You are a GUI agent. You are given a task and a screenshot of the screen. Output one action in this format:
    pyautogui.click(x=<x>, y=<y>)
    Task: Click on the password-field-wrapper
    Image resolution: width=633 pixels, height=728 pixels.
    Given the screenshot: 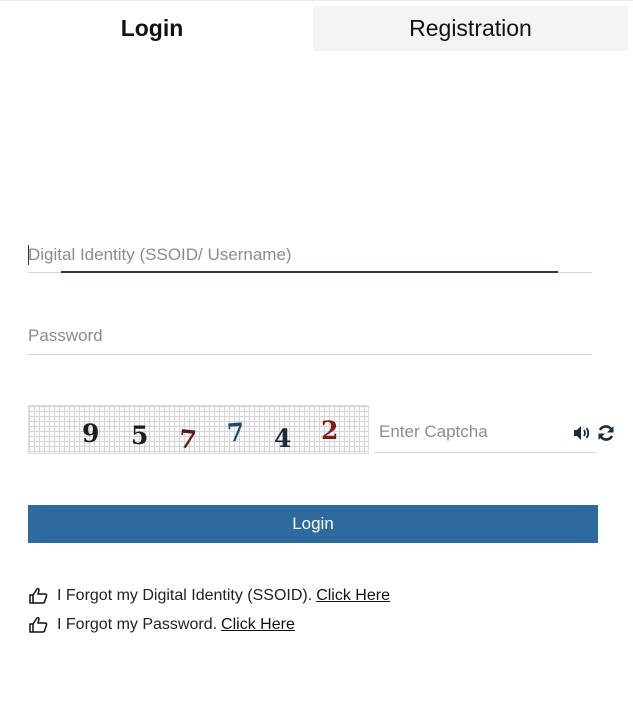 What is the action you would take?
    pyautogui.click(x=310, y=338)
    